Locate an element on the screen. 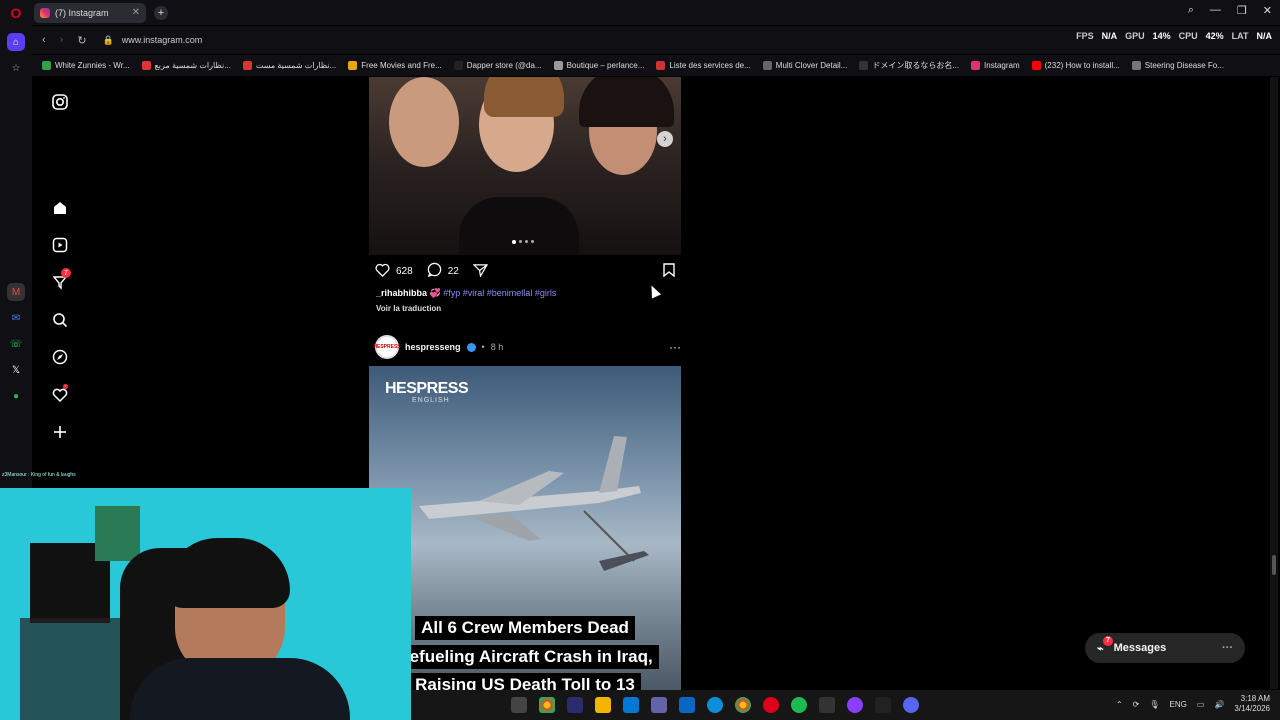 Image resolution: width=1280 pixels, height=720 pixels. bookmark-favicon-icon is located at coordinates (353, 65).